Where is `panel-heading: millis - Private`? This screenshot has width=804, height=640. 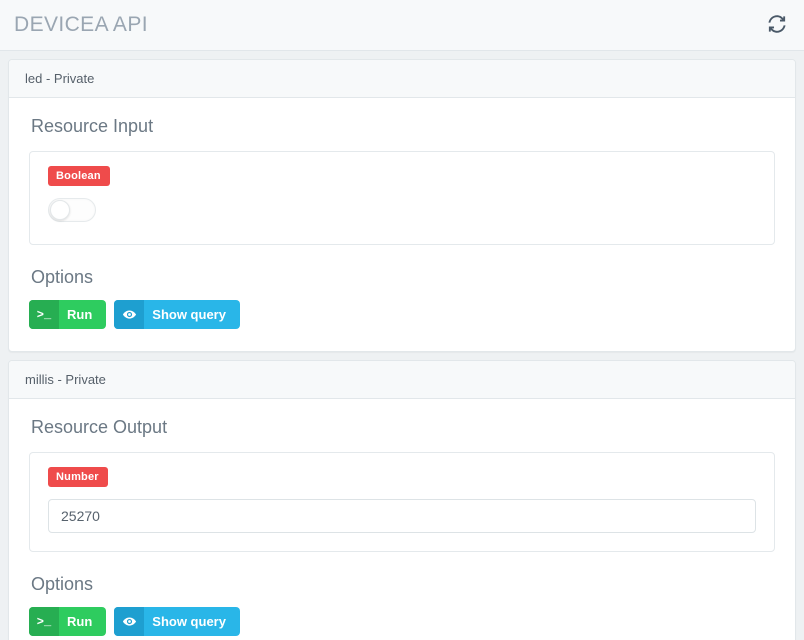 panel-heading: millis - Private is located at coordinates (402, 380).